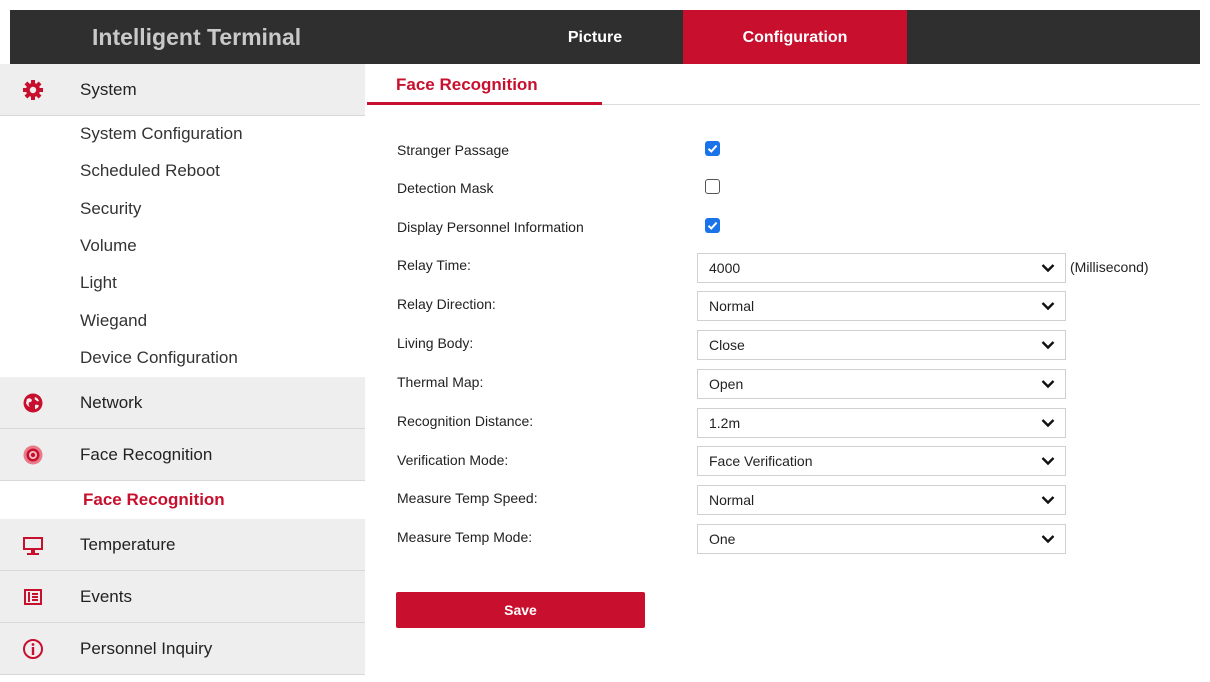 The image size is (1210, 682). What do you see at coordinates (725, 268) in the screenshot?
I see `relay-time-value: 4000` at bounding box center [725, 268].